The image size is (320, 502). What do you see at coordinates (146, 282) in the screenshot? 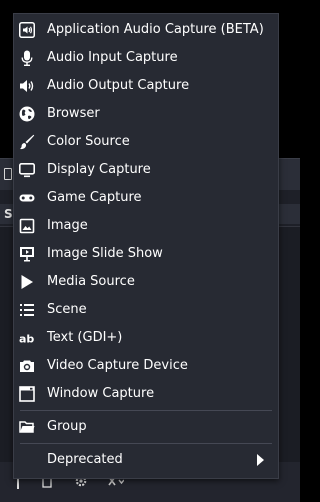
I see `menu-item-media-source: Media Source` at bounding box center [146, 282].